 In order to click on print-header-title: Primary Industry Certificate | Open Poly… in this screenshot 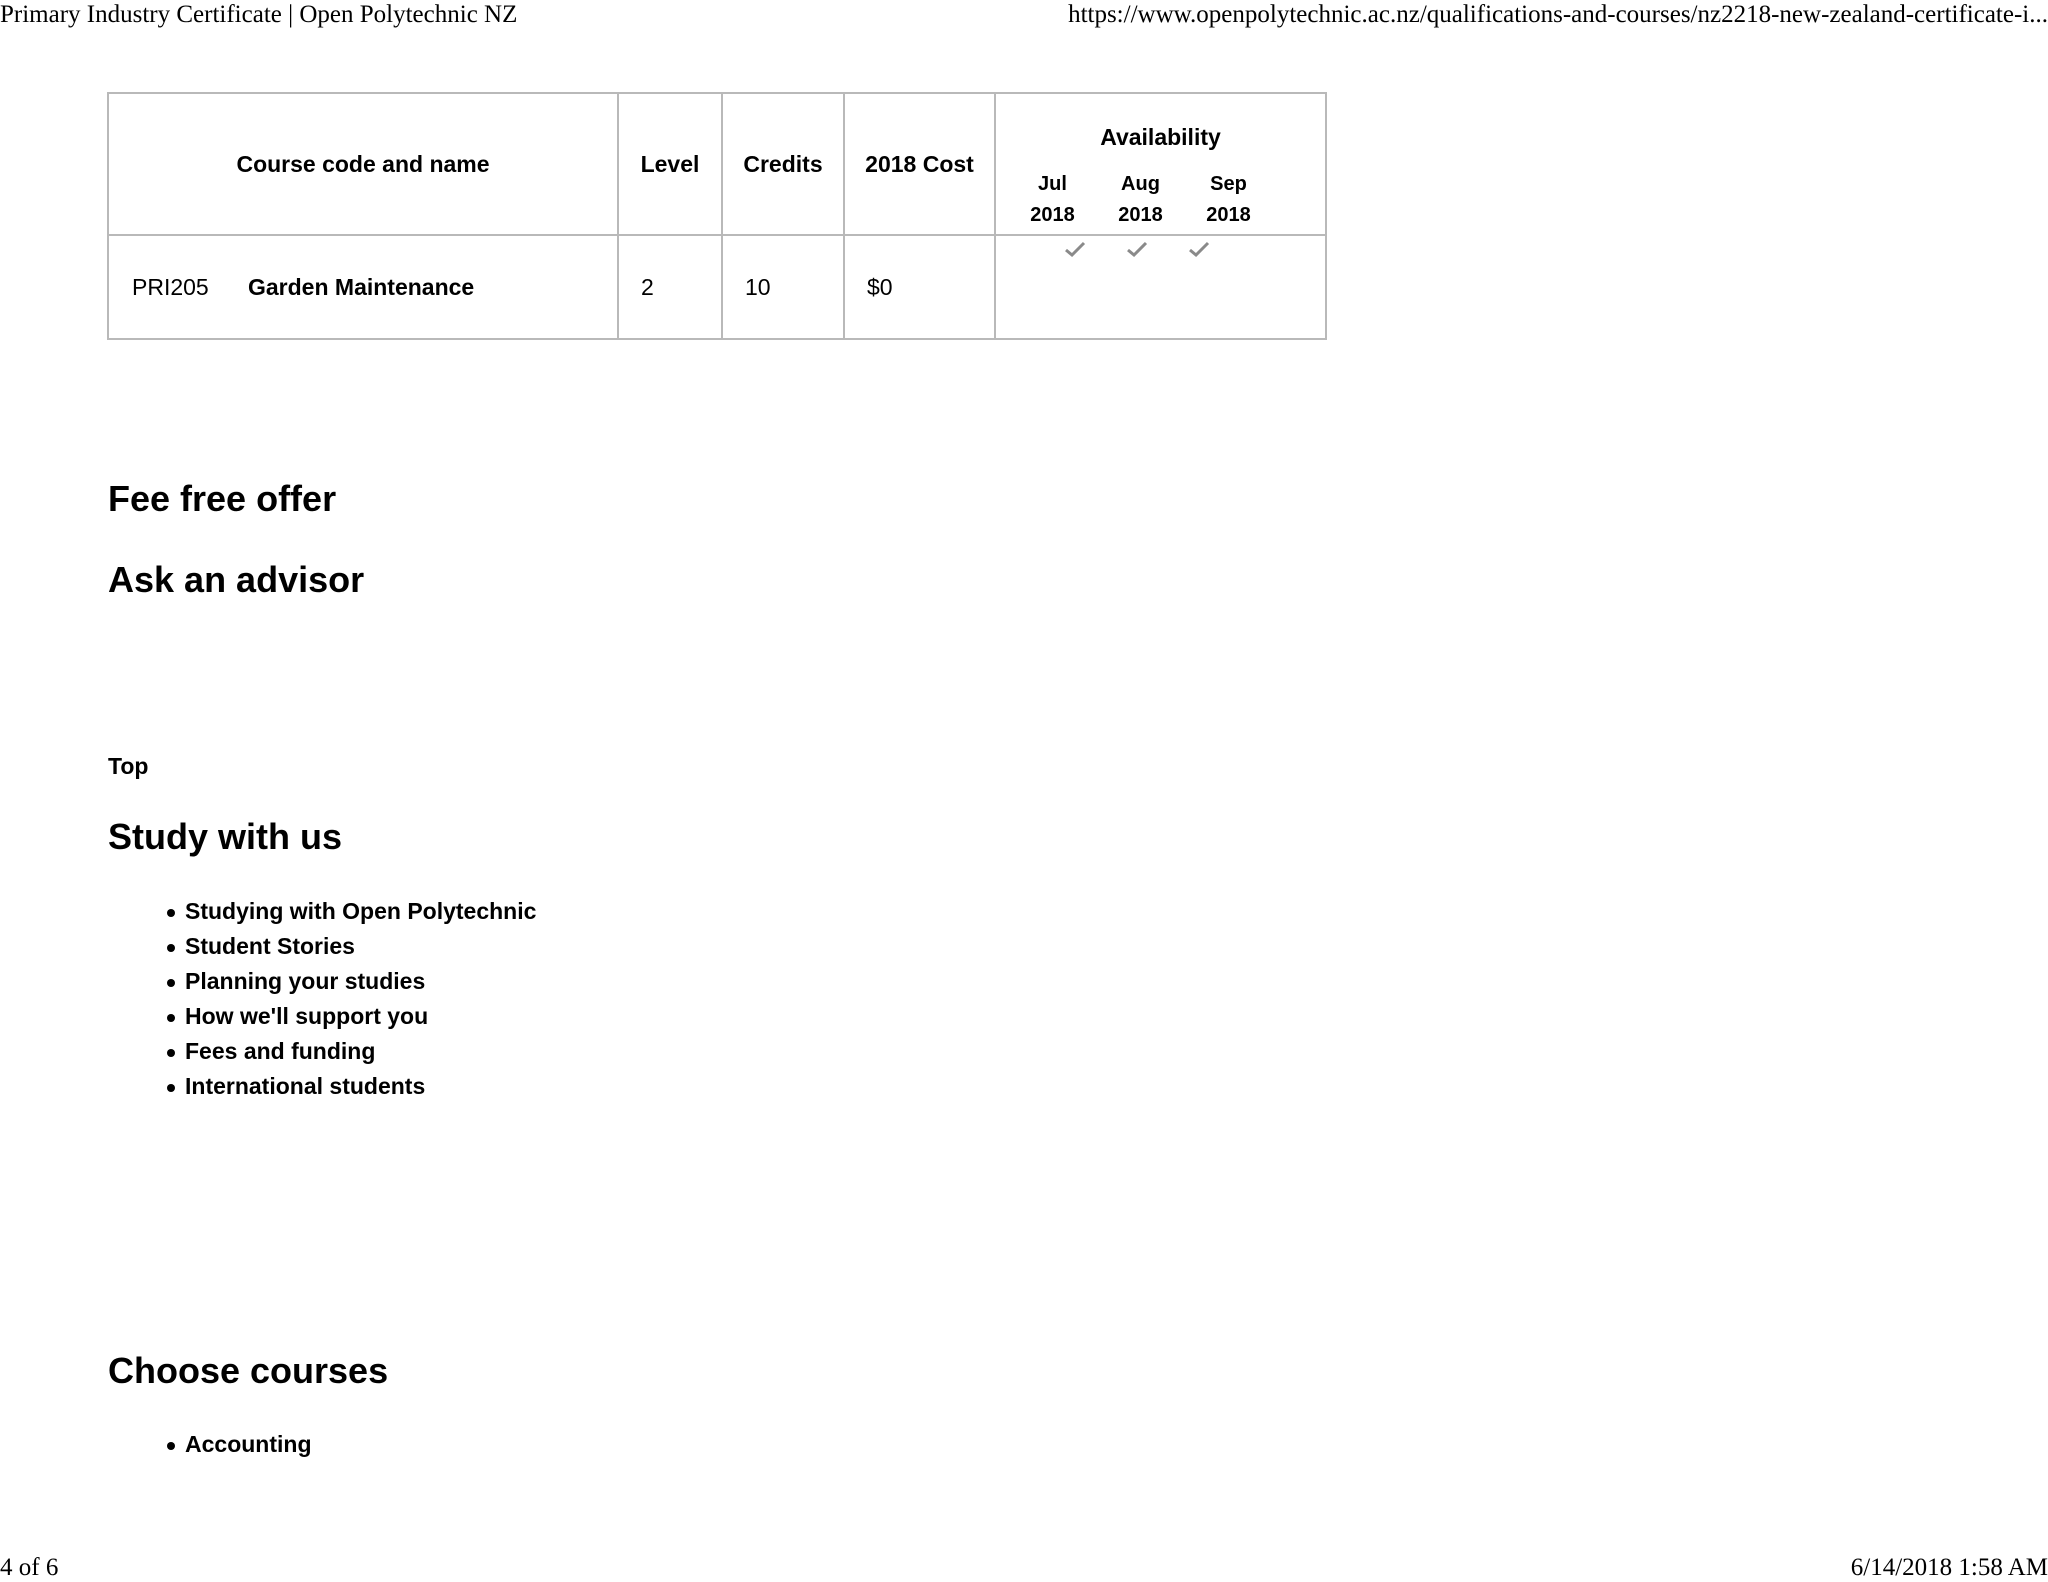, I will do `click(259, 14)`.